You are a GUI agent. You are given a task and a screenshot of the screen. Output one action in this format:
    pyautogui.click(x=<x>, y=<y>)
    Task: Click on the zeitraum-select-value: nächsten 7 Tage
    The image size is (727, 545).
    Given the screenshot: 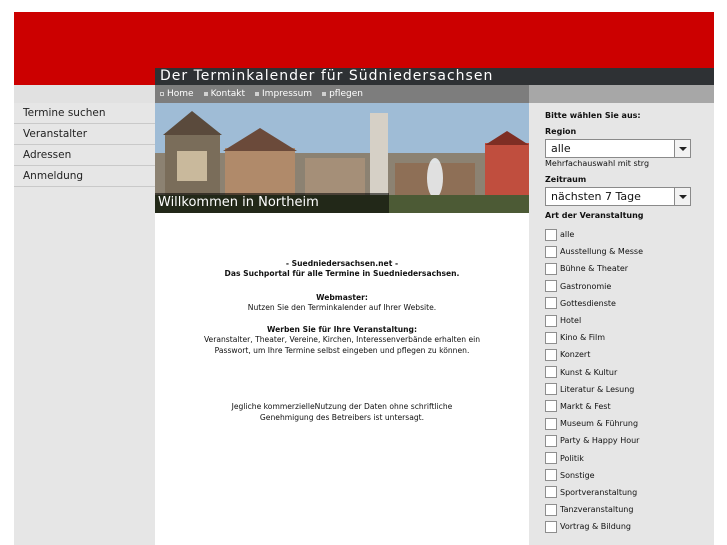 What is the action you would take?
    pyautogui.click(x=596, y=196)
    